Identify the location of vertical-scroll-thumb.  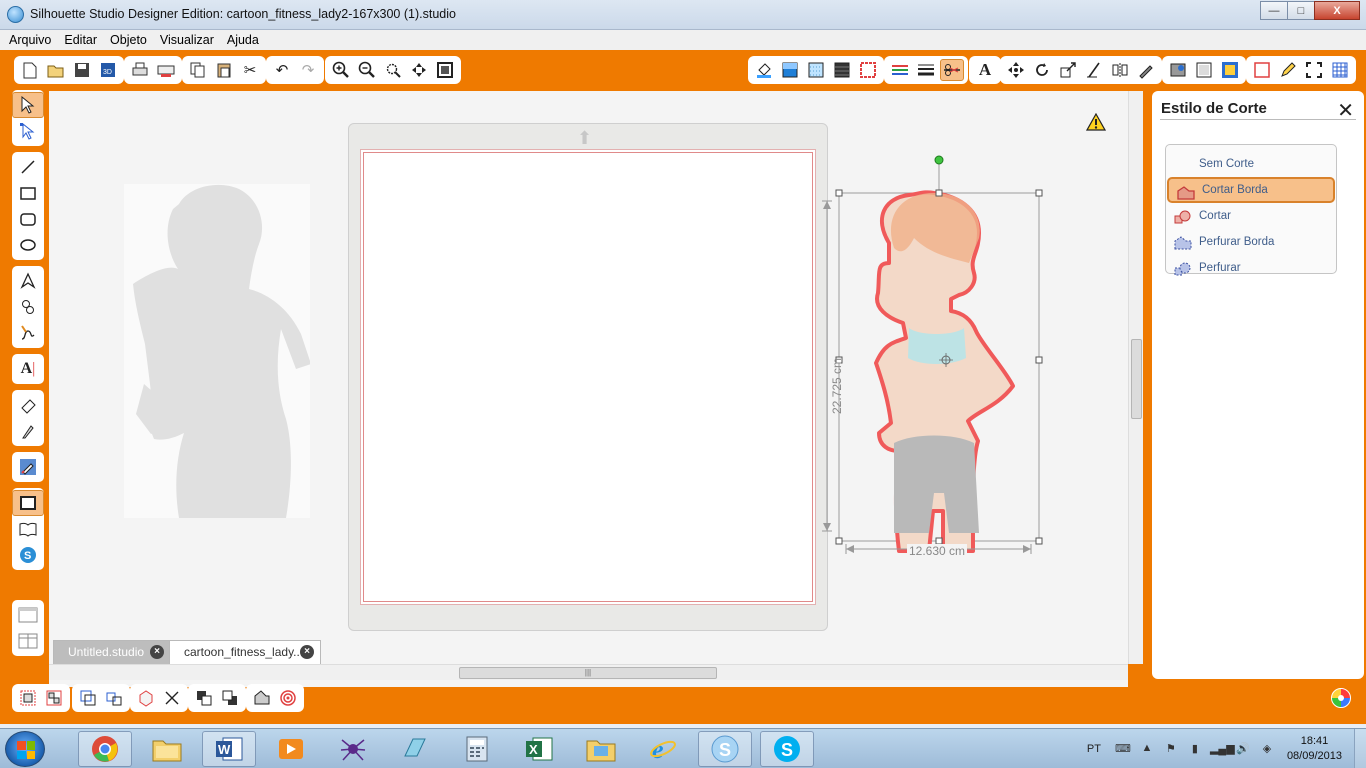
(1136, 379).